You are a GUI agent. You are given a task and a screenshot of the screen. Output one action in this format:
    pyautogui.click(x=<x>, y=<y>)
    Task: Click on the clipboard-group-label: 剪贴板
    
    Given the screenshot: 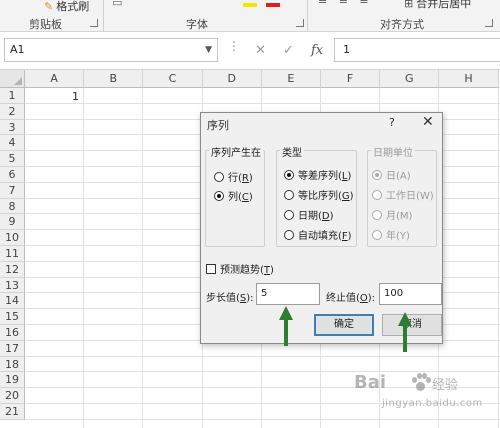 What is the action you would take?
    pyautogui.click(x=45, y=24)
    